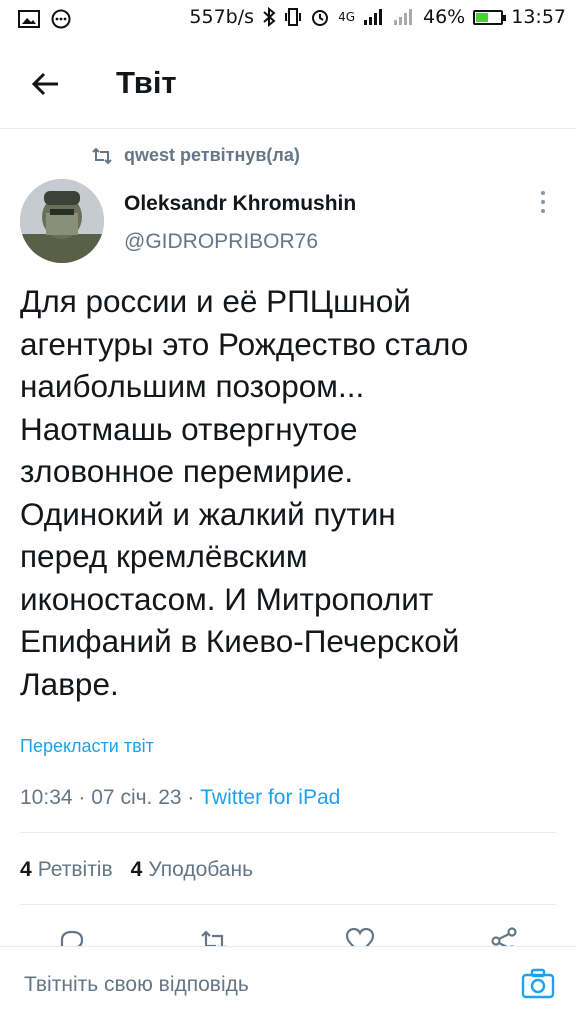  I want to click on status-bar-right: 557b/s 4G 46% 13:57, so click(377, 17).